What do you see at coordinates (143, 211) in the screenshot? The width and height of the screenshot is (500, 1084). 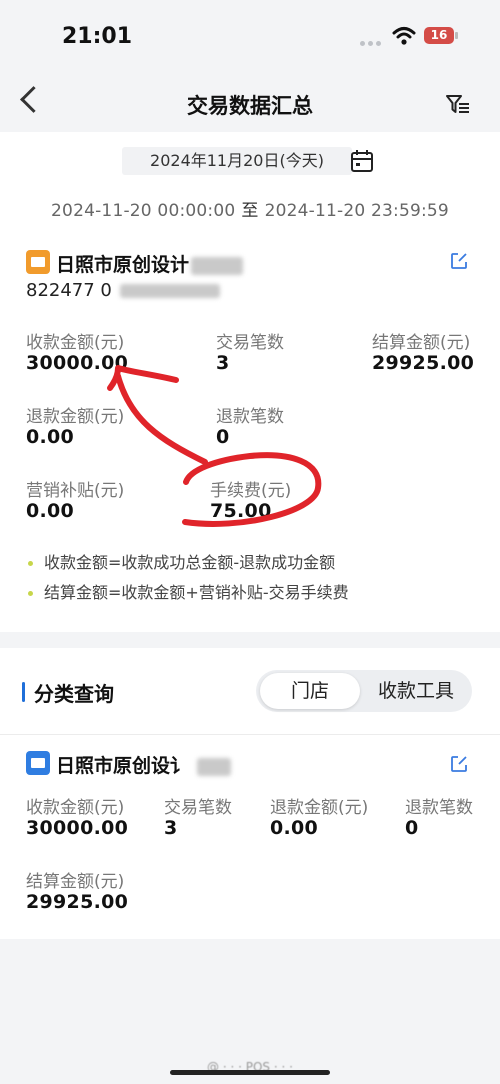 I see `range-start: 2024-11-20 00:00:00` at bounding box center [143, 211].